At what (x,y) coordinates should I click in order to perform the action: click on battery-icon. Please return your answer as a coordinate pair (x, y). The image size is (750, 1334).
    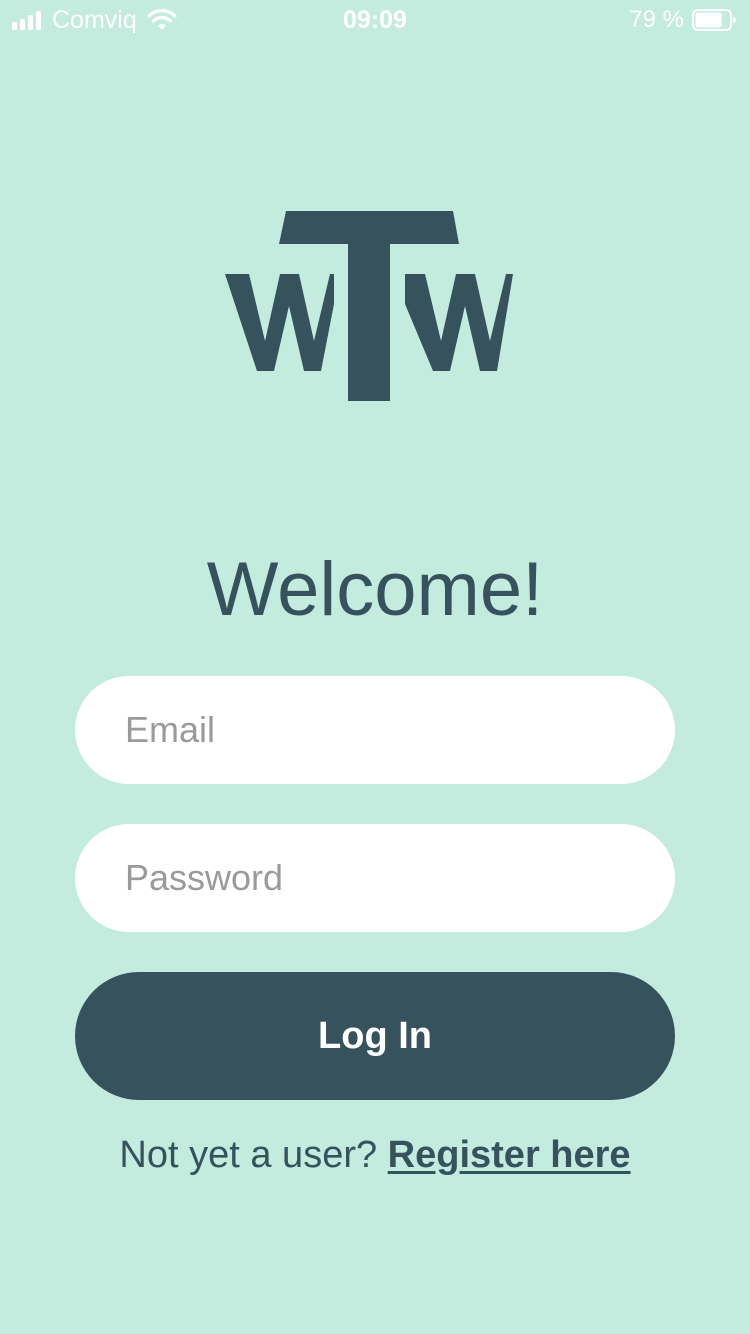
    Looking at the image, I should click on (714, 20).